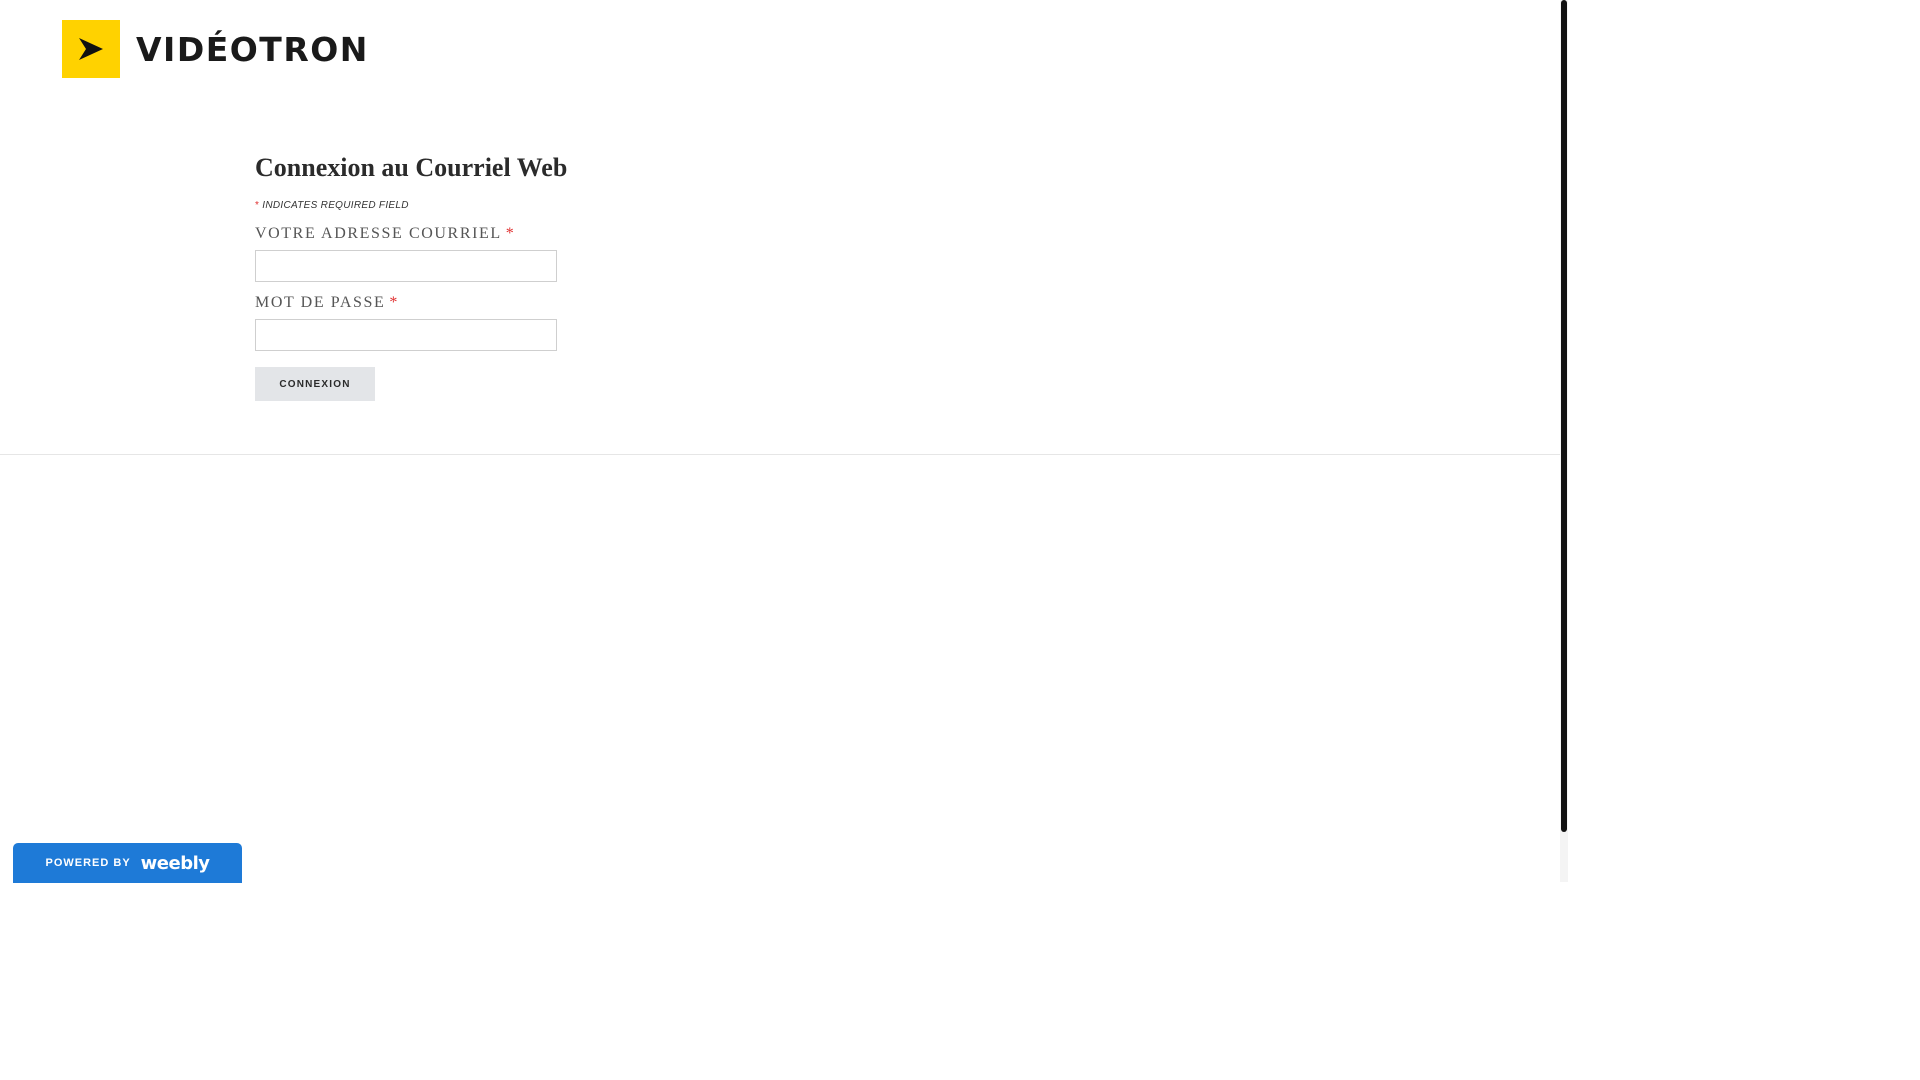 This screenshot has height=1080, width=1920. Describe the element at coordinates (415, 207) in the screenshot. I see `required-field-note: * INDICATES REQUIRED FIELD` at that location.